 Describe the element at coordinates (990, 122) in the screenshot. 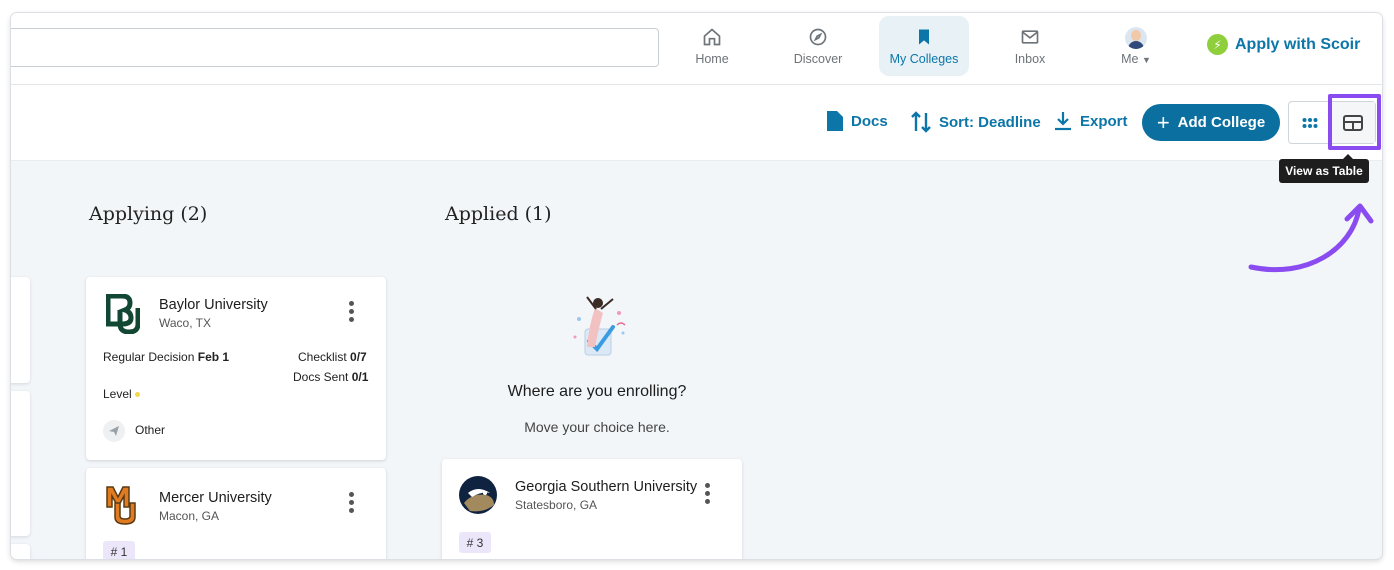

I see `sort-label: Sort: Deadline` at that location.